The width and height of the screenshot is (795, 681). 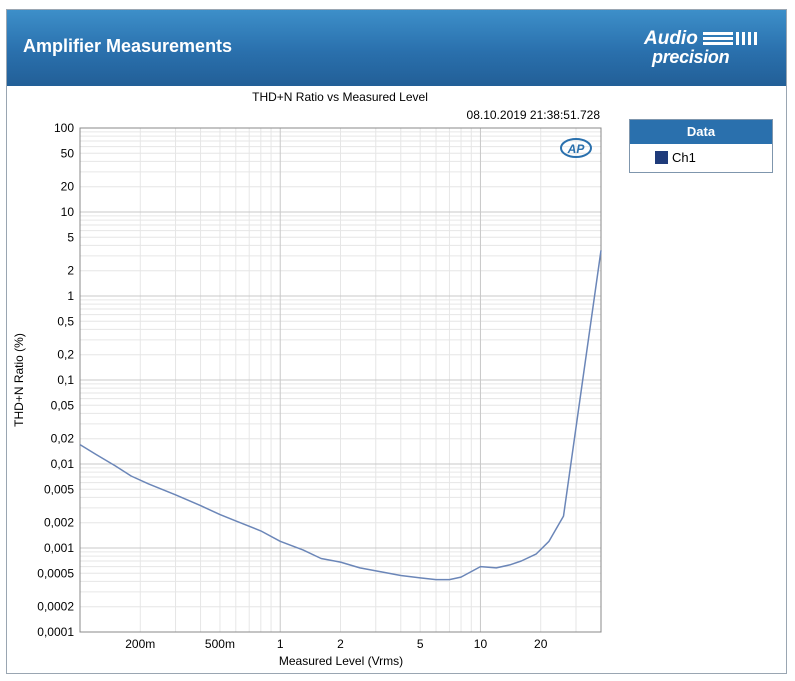 I want to click on legend: Data Ch1, so click(x=701, y=146).